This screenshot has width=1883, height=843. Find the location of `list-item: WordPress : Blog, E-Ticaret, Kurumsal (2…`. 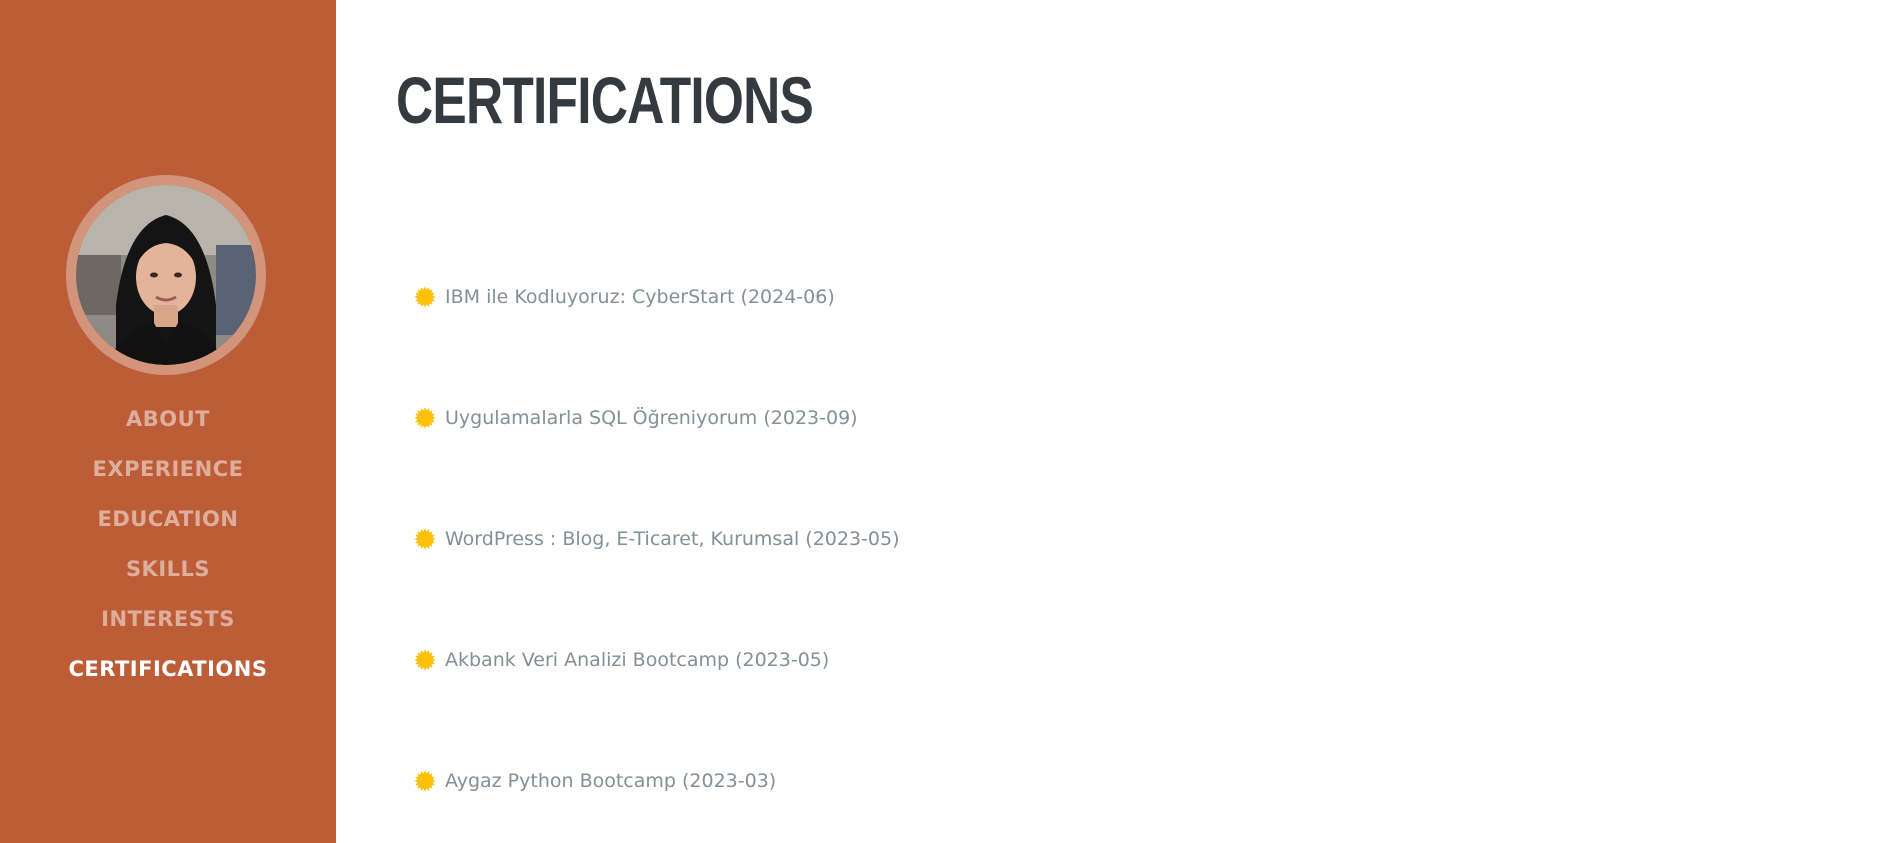

list-item: WordPress : Blog, E-Ticaret, Kurumsal (2… is located at coordinates (657, 538).